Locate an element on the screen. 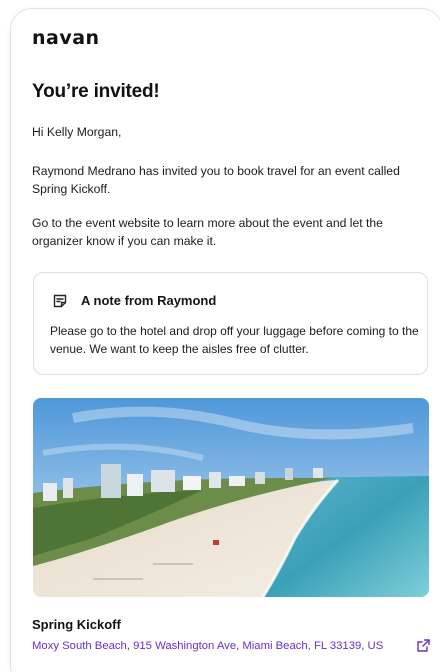  navan-logo: navan is located at coordinates (66, 38).